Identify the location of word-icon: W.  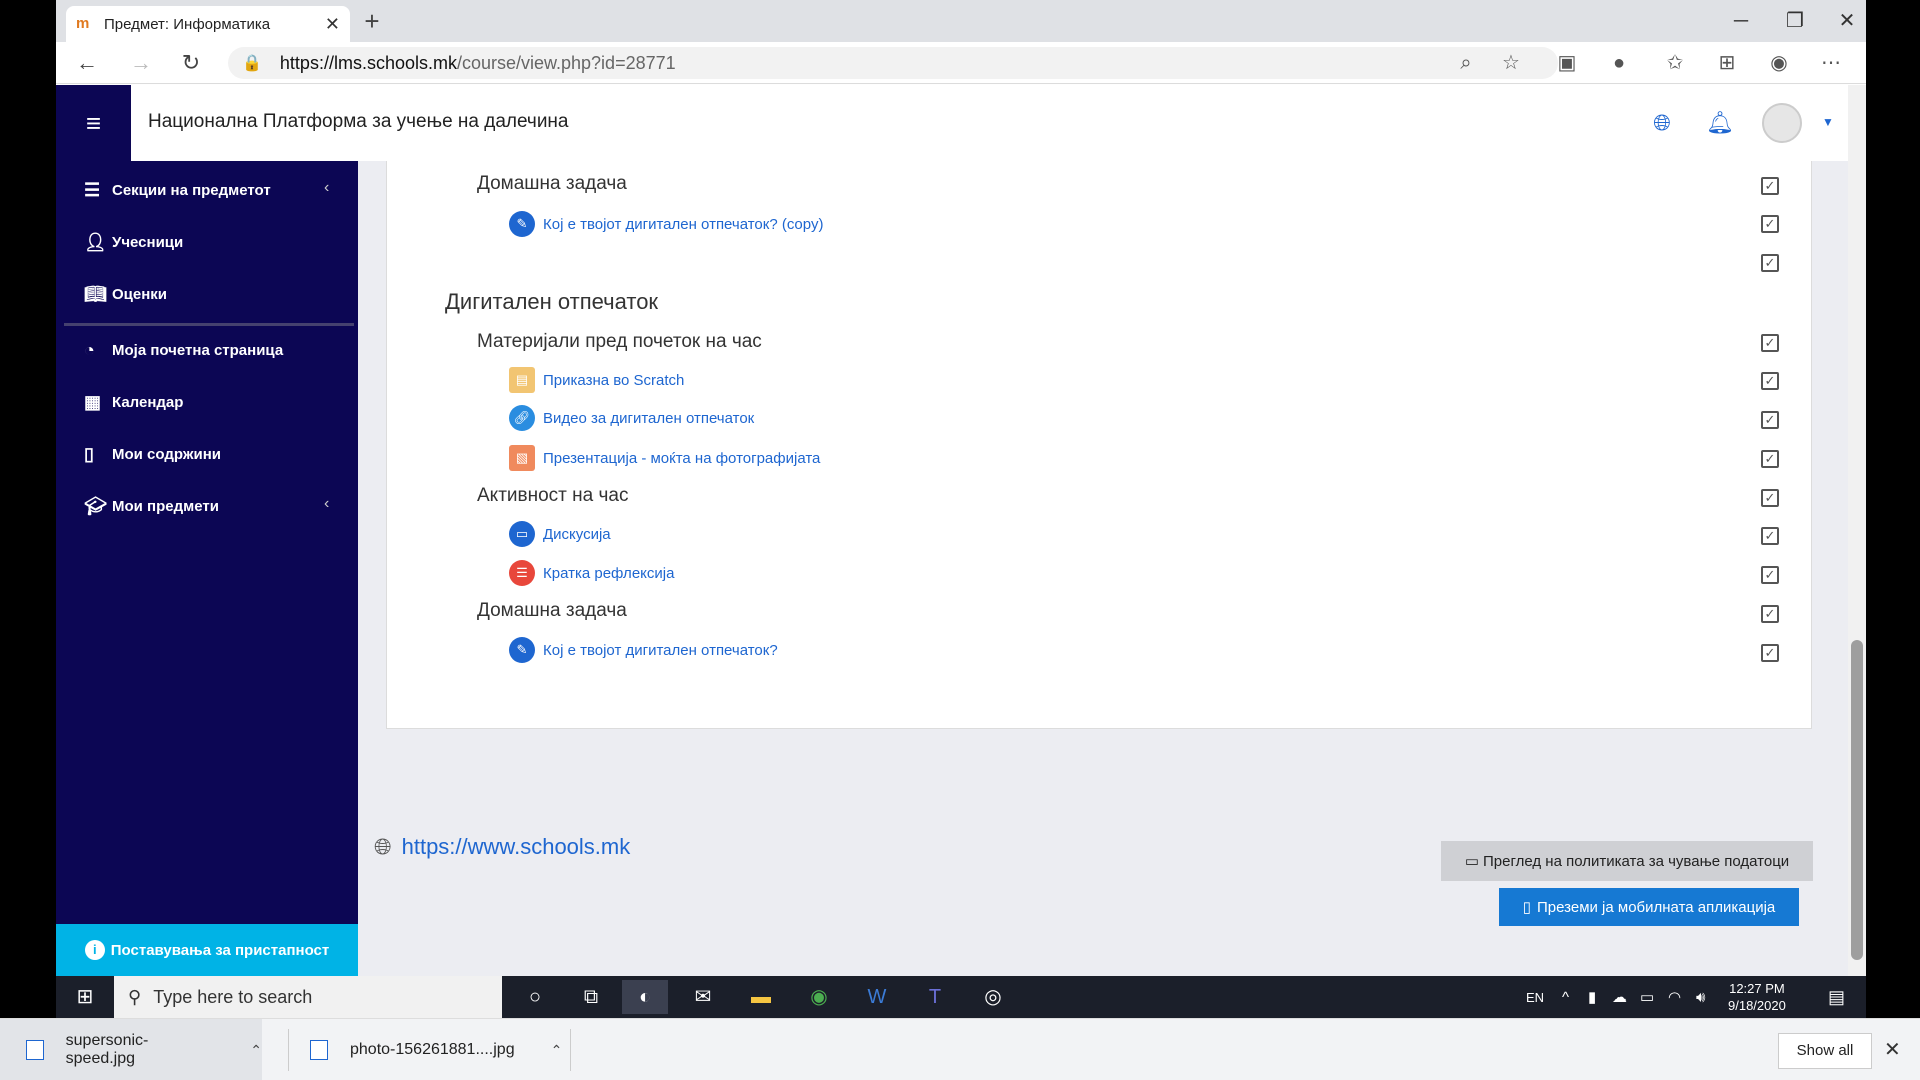
(877, 997).